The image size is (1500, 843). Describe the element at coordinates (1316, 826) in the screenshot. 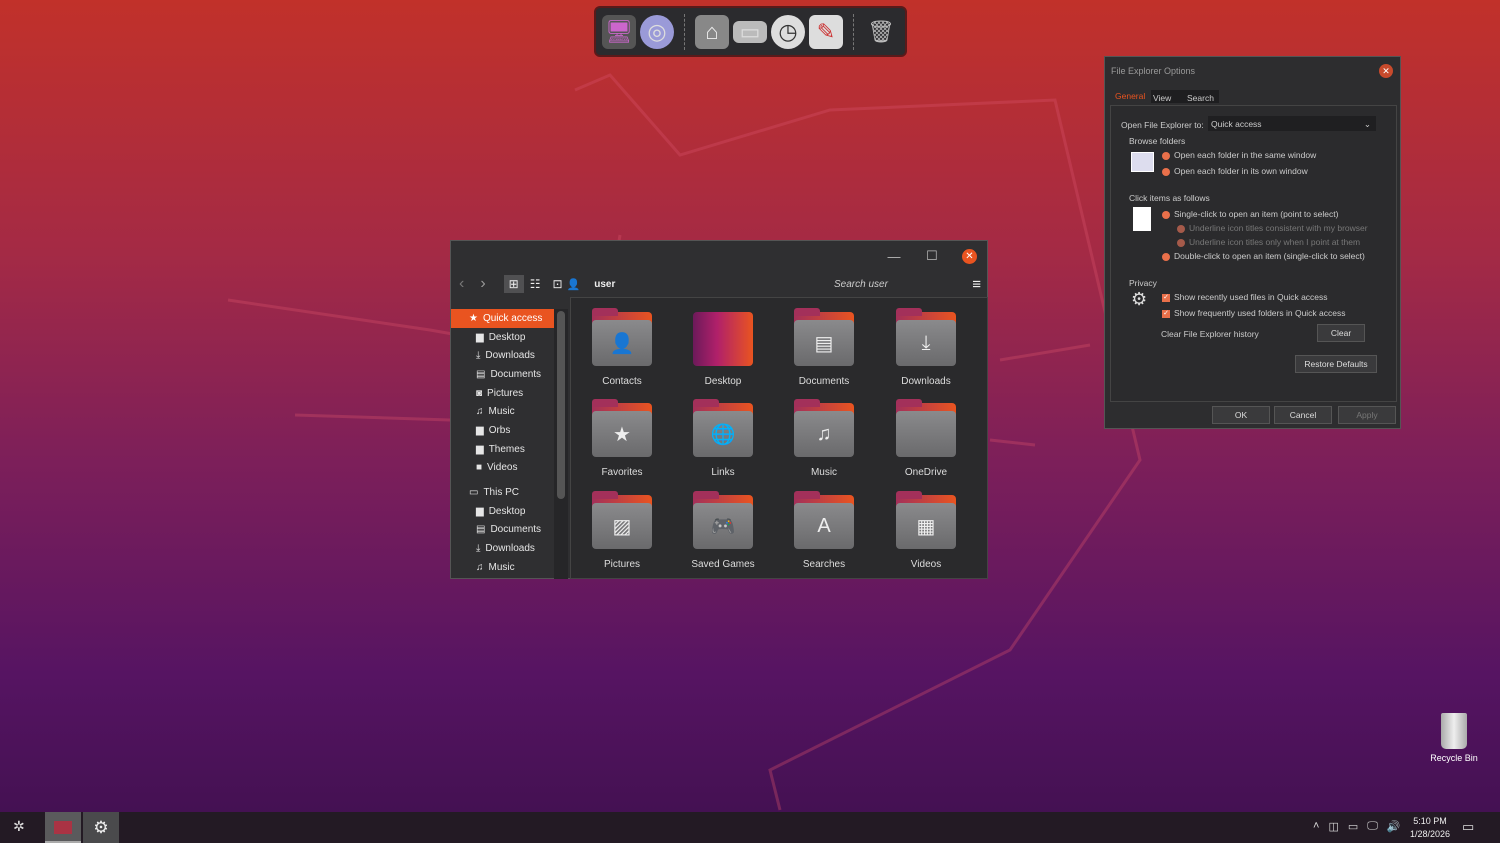

I see `chevron-up-icon: ˄` at that location.